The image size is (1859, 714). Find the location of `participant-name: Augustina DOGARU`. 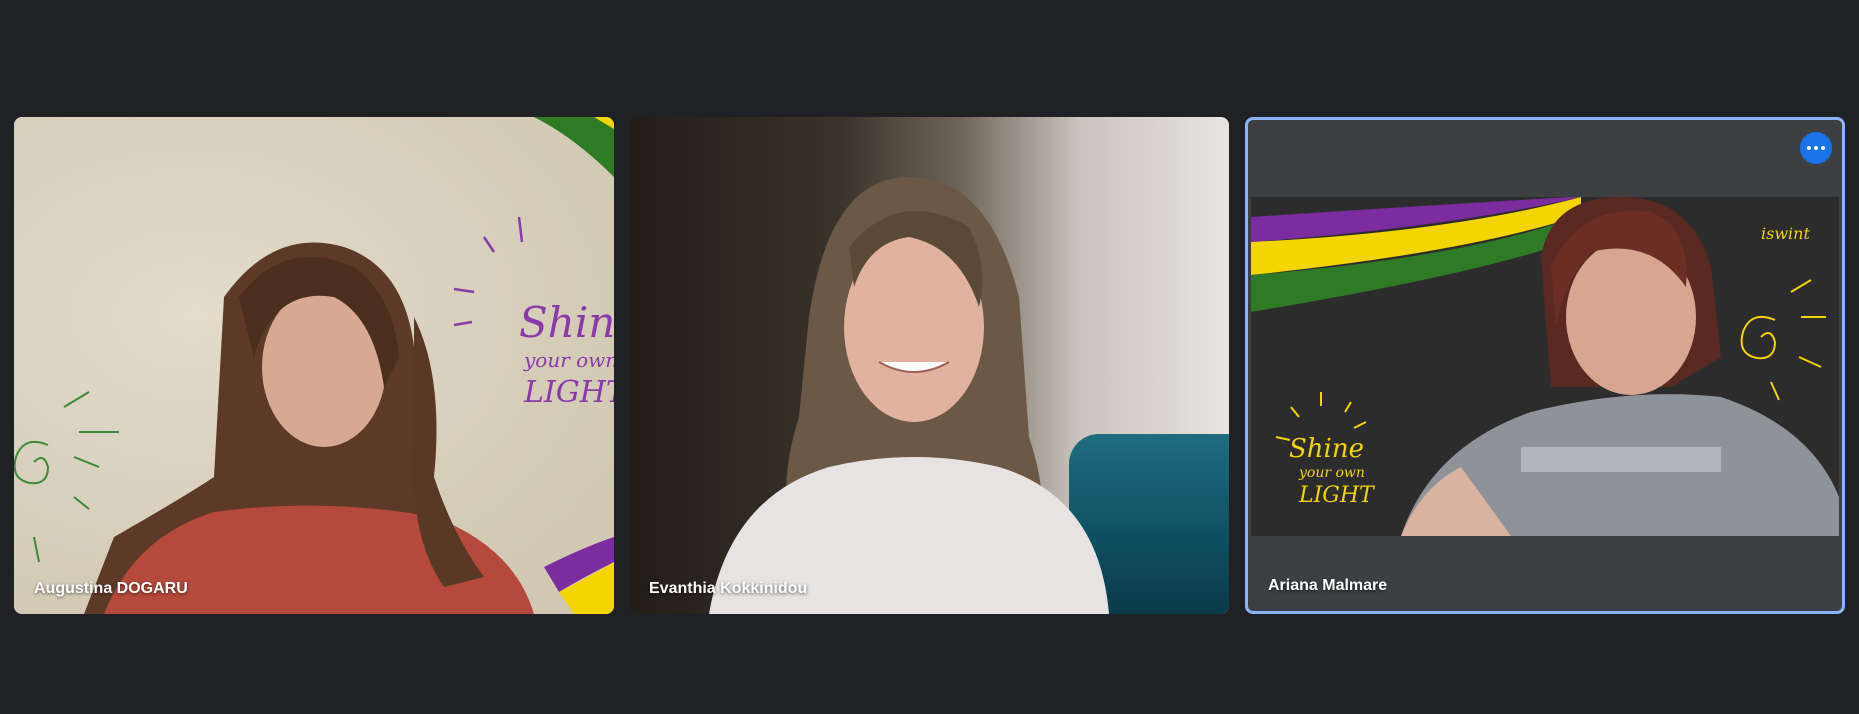

participant-name: Augustina DOGARU is located at coordinates (111, 588).